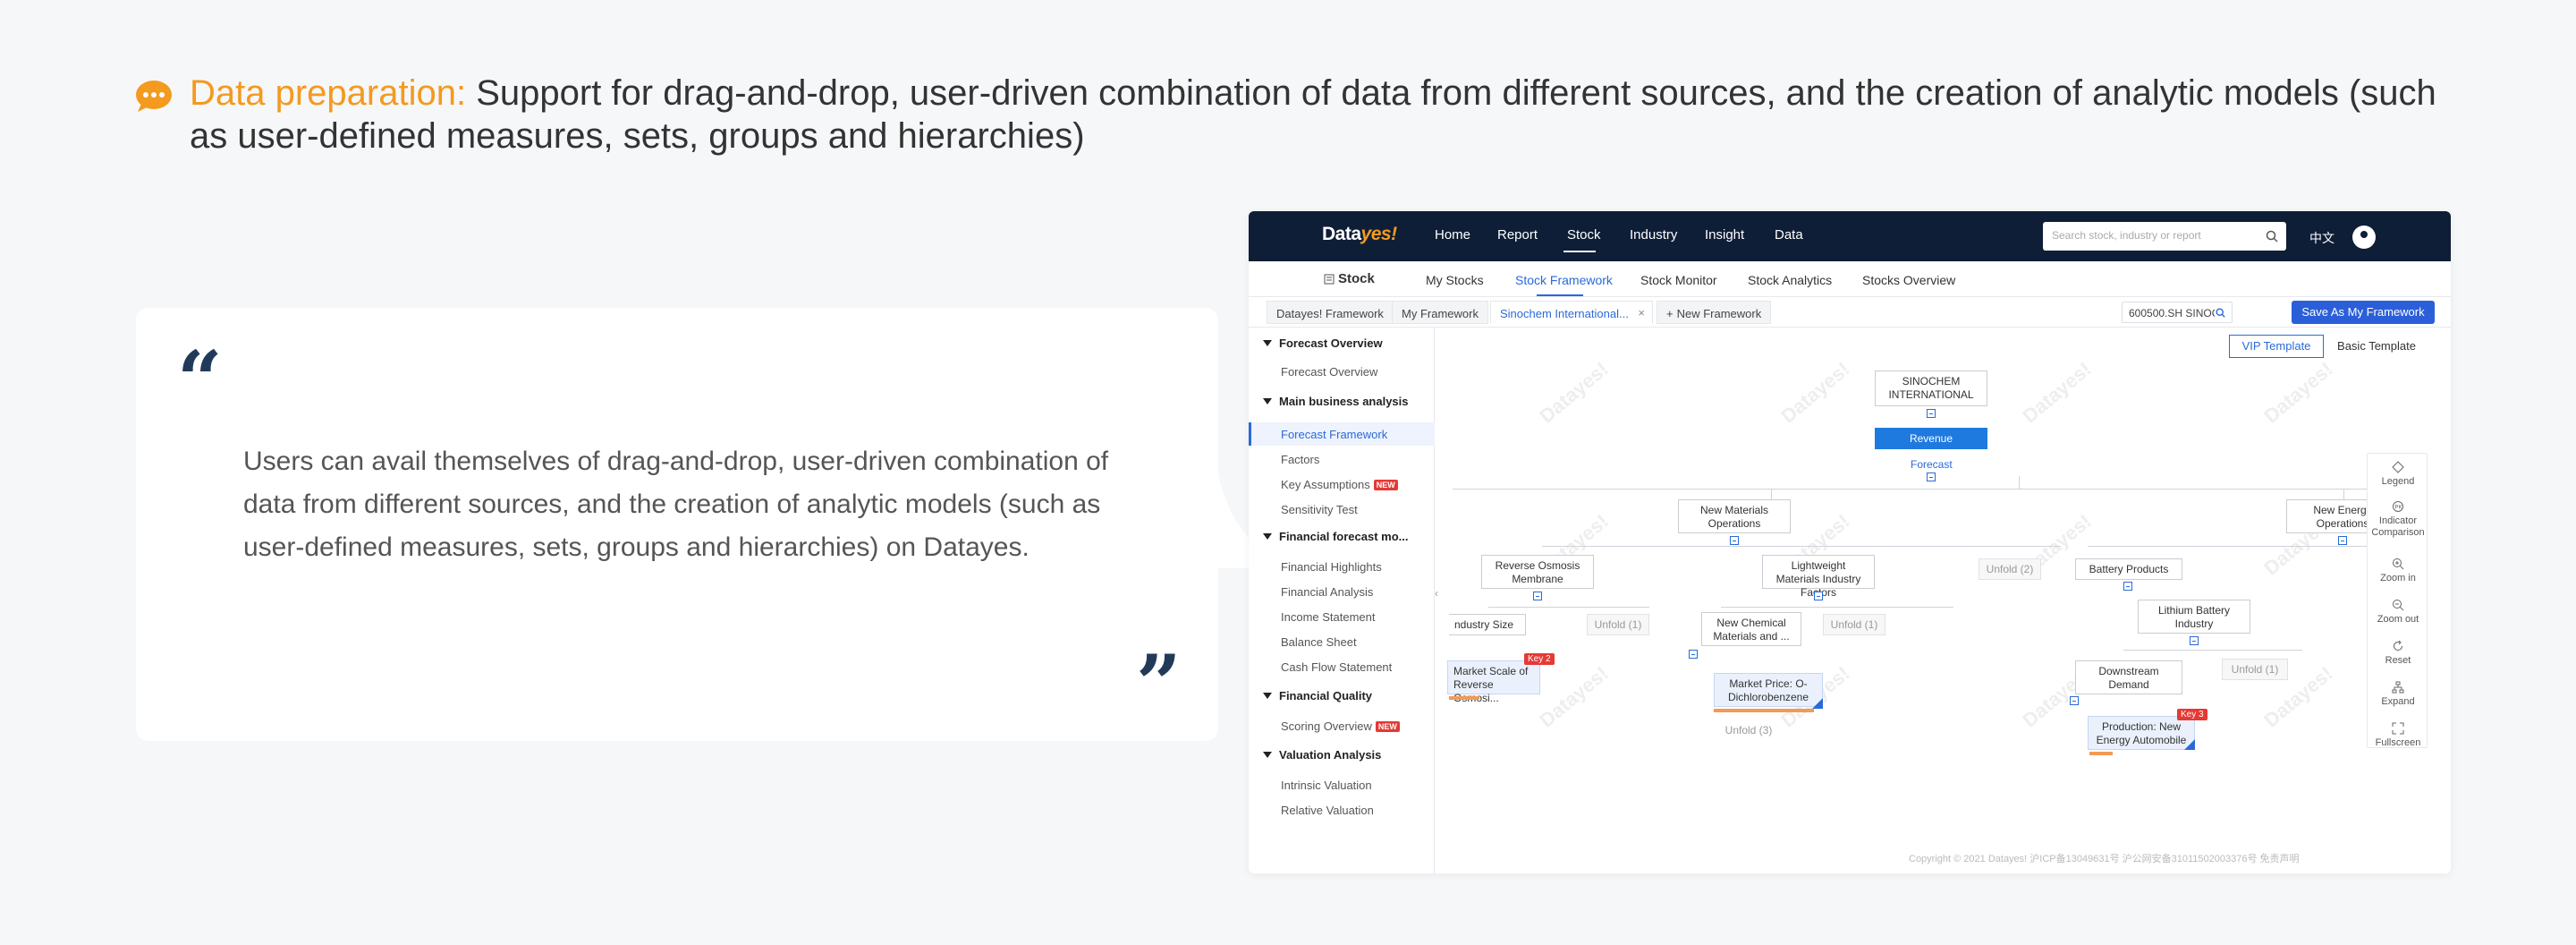 The image size is (2576, 945). Describe the element at coordinates (1339, 485) in the screenshot. I see `sidebar-item-key-assumptions: Key Assumptions NEW` at that location.